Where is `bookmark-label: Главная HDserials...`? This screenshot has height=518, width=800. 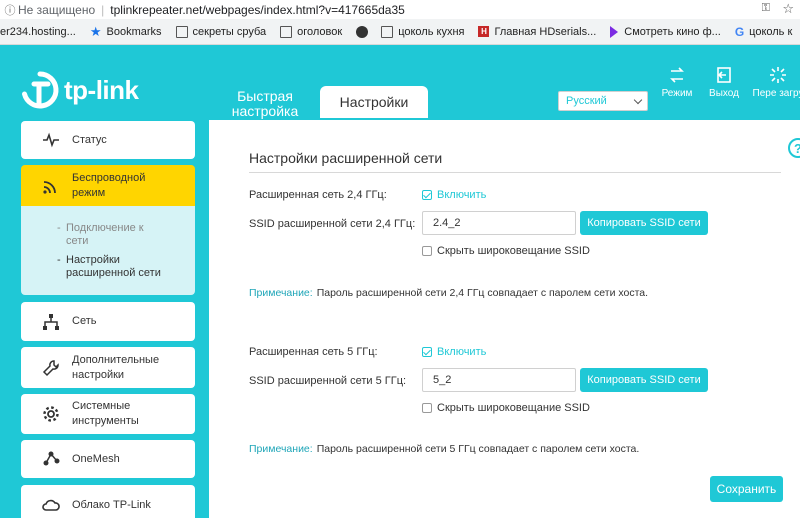
bookmark-label: Главная HDserials... is located at coordinates (545, 31).